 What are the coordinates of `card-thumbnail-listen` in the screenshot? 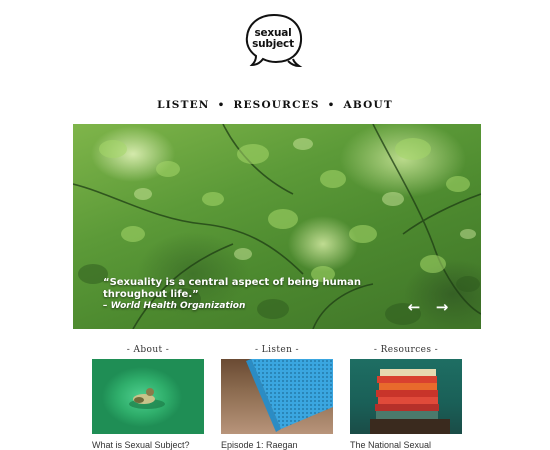 It's located at (277, 396).